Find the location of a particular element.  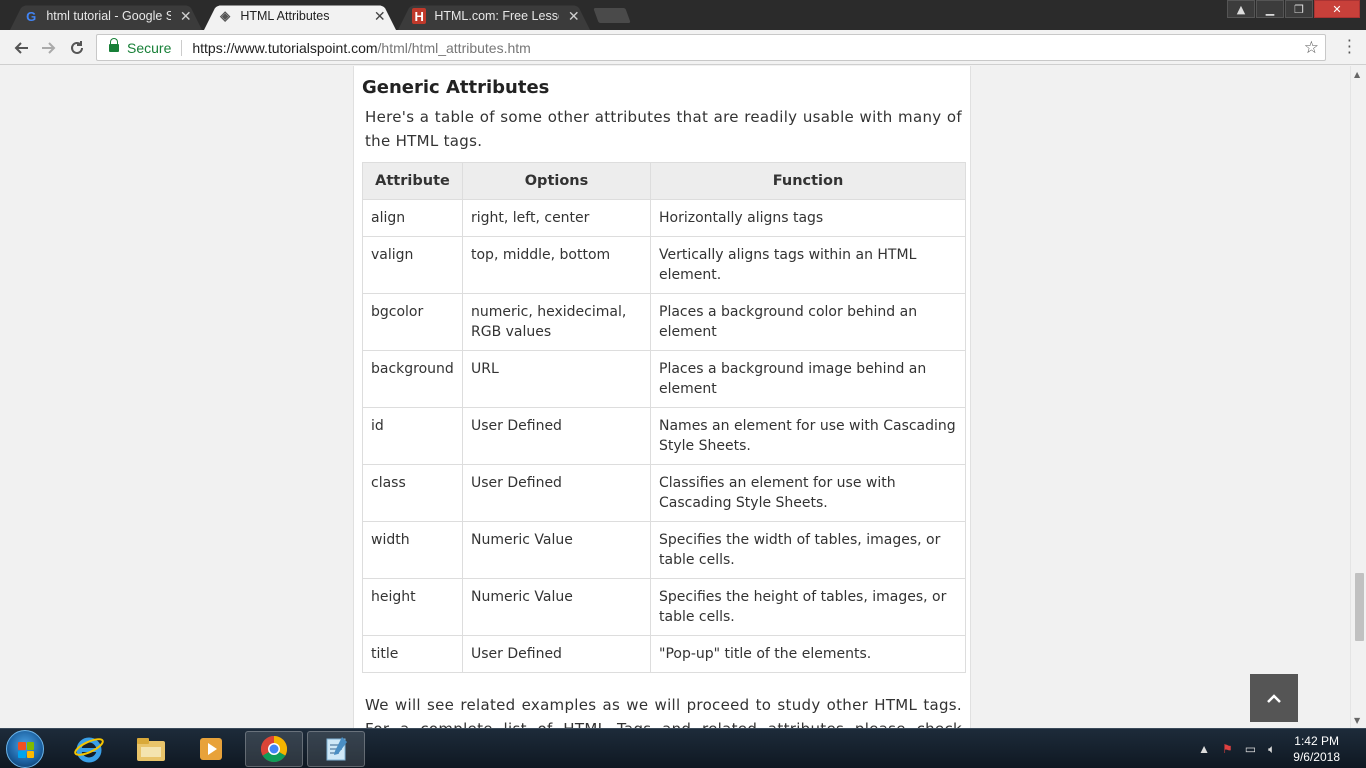

forward-arrow-icon is located at coordinates (49, 48).